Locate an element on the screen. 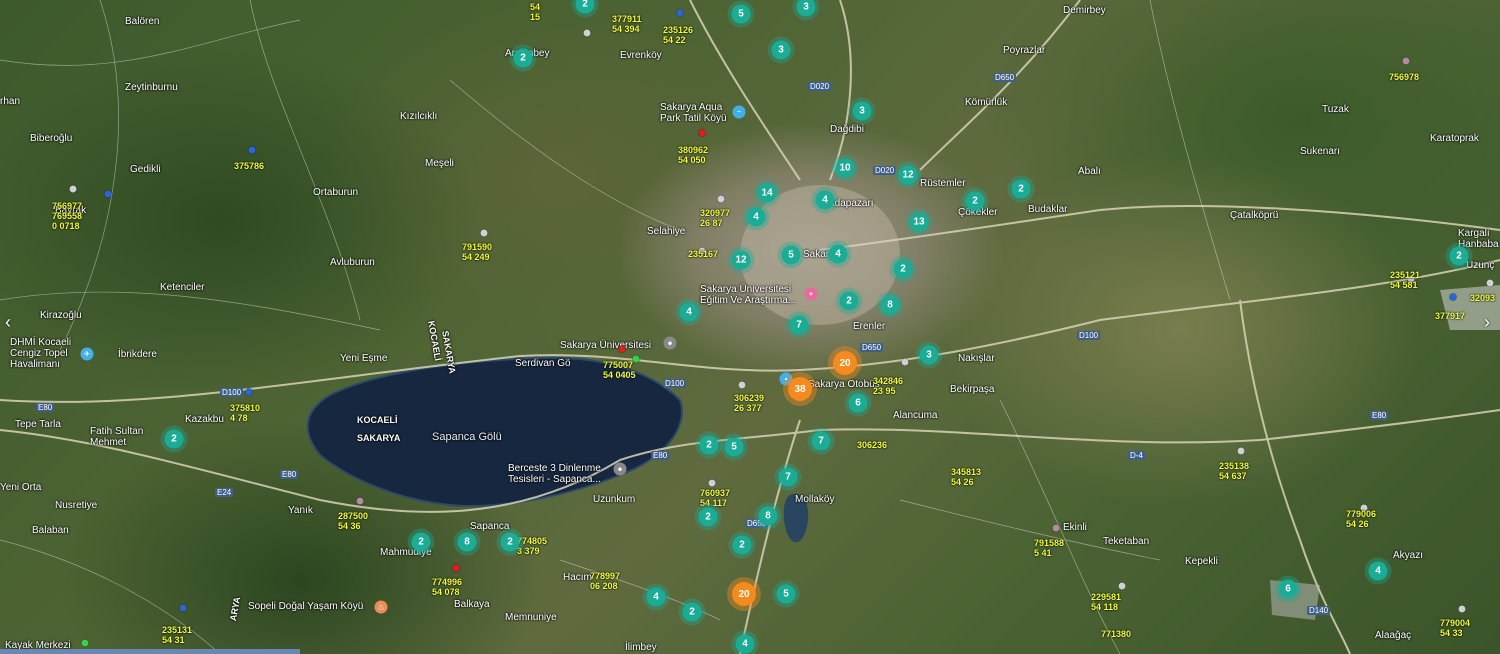 The width and height of the screenshot is (1500, 654). place-rustemler: Rüstemler is located at coordinates (943, 183).